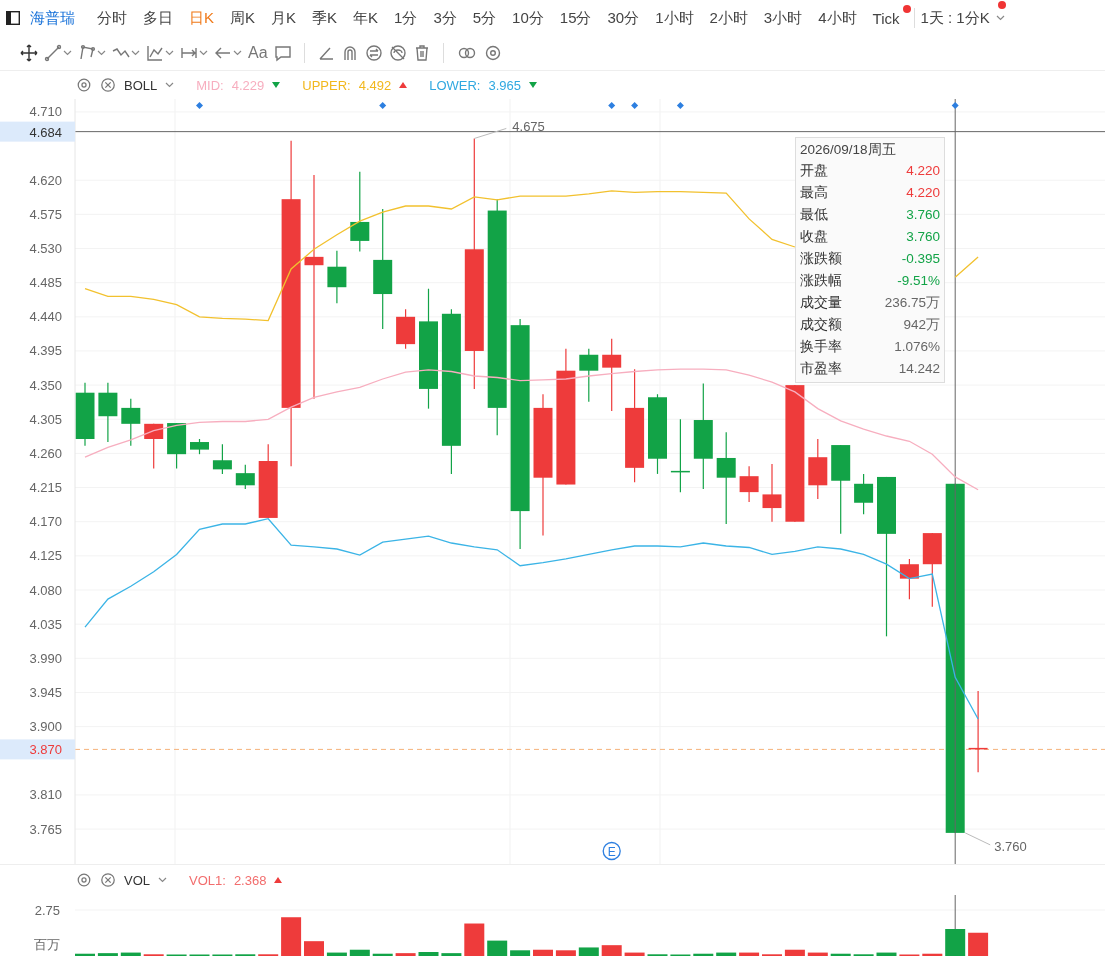 This screenshot has height=969, width=1105. I want to click on indicator-value: 4.229, so click(248, 85).